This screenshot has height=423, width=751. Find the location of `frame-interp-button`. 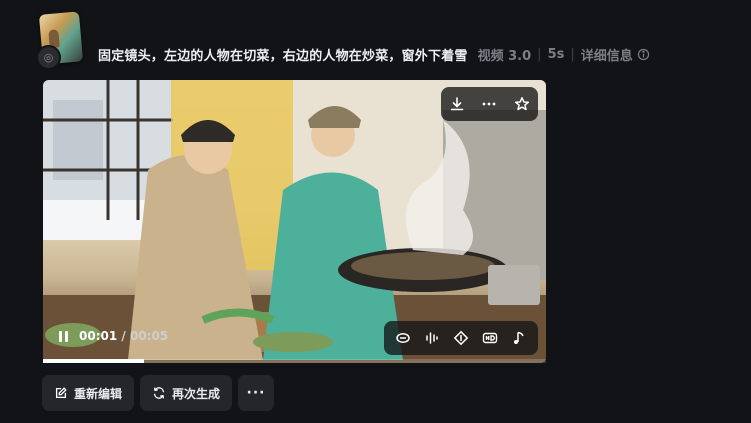

frame-interp-button is located at coordinates (461, 338).